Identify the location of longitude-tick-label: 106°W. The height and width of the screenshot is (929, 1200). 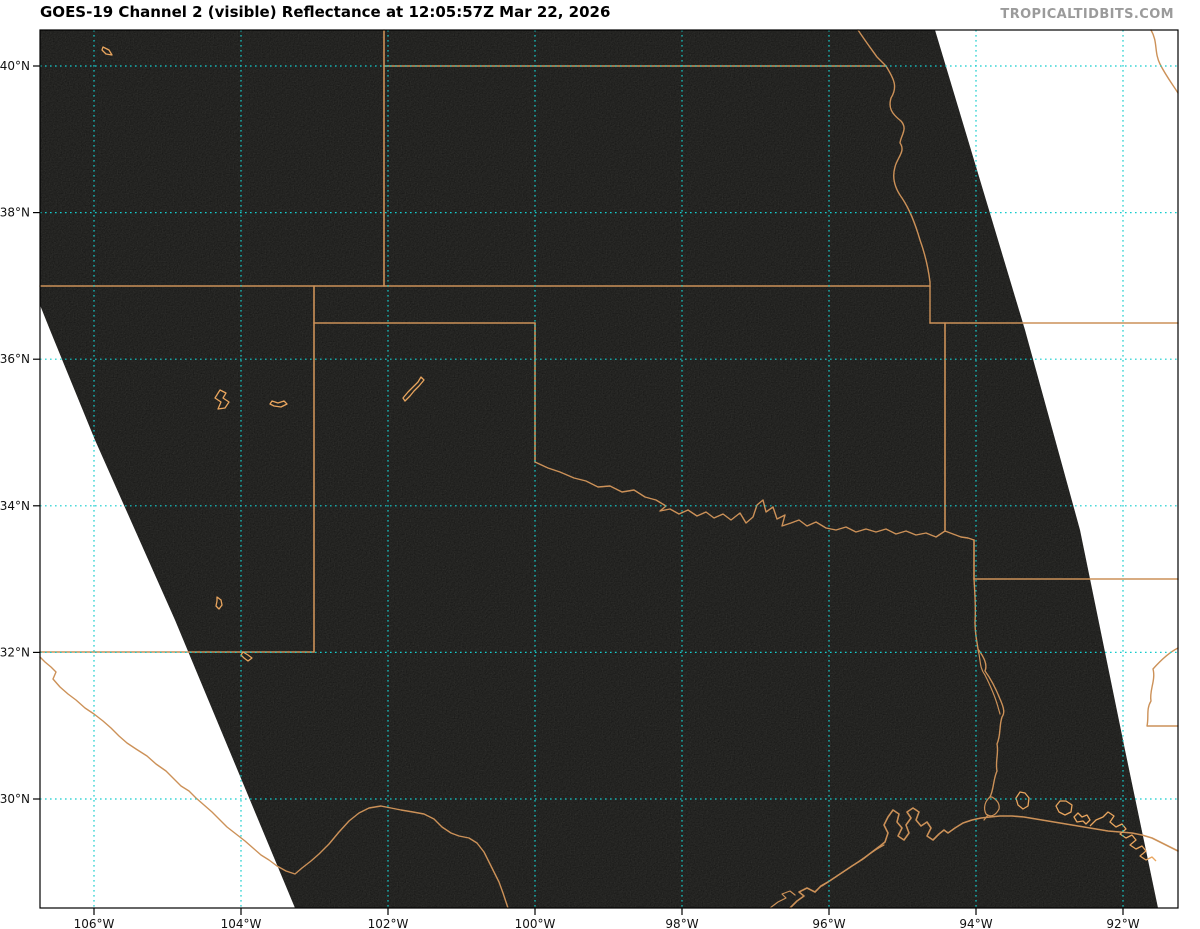
(94, 923).